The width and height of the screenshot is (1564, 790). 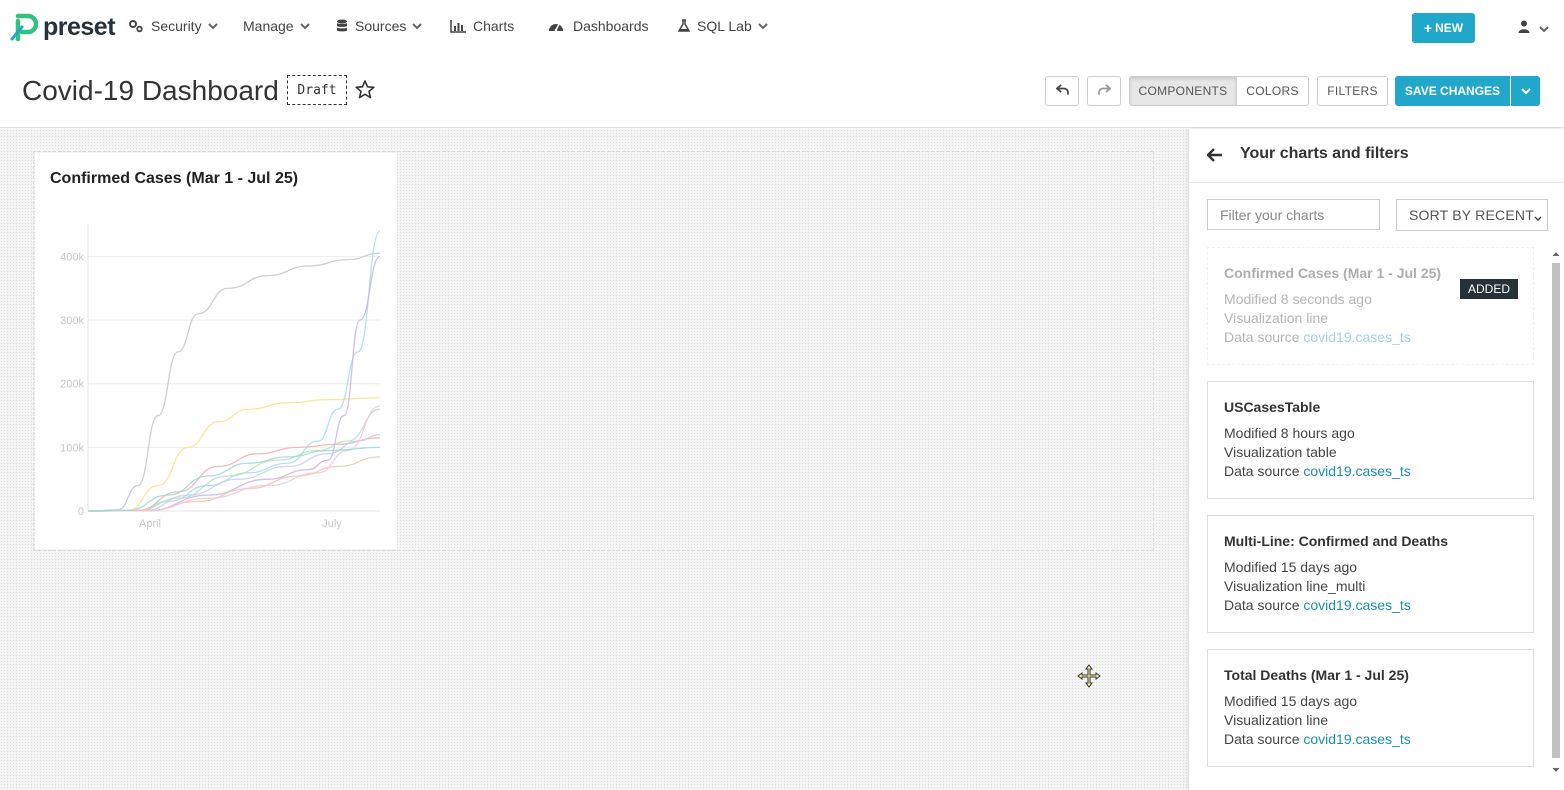 What do you see at coordinates (268, 26) in the screenshot?
I see `nav-manage-label: Manage` at bounding box center [268, 26].